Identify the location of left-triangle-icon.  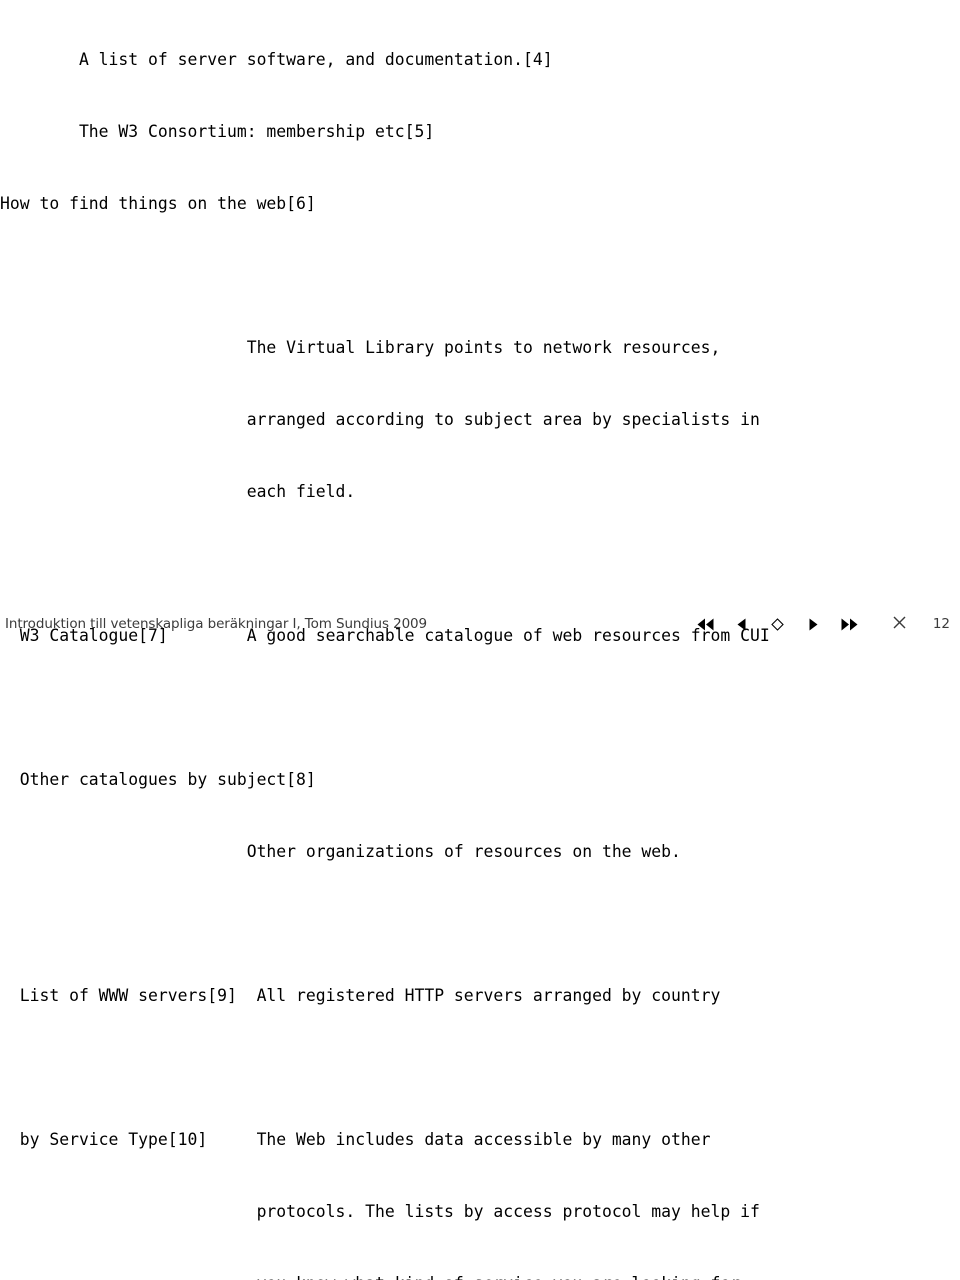
(741, 624).